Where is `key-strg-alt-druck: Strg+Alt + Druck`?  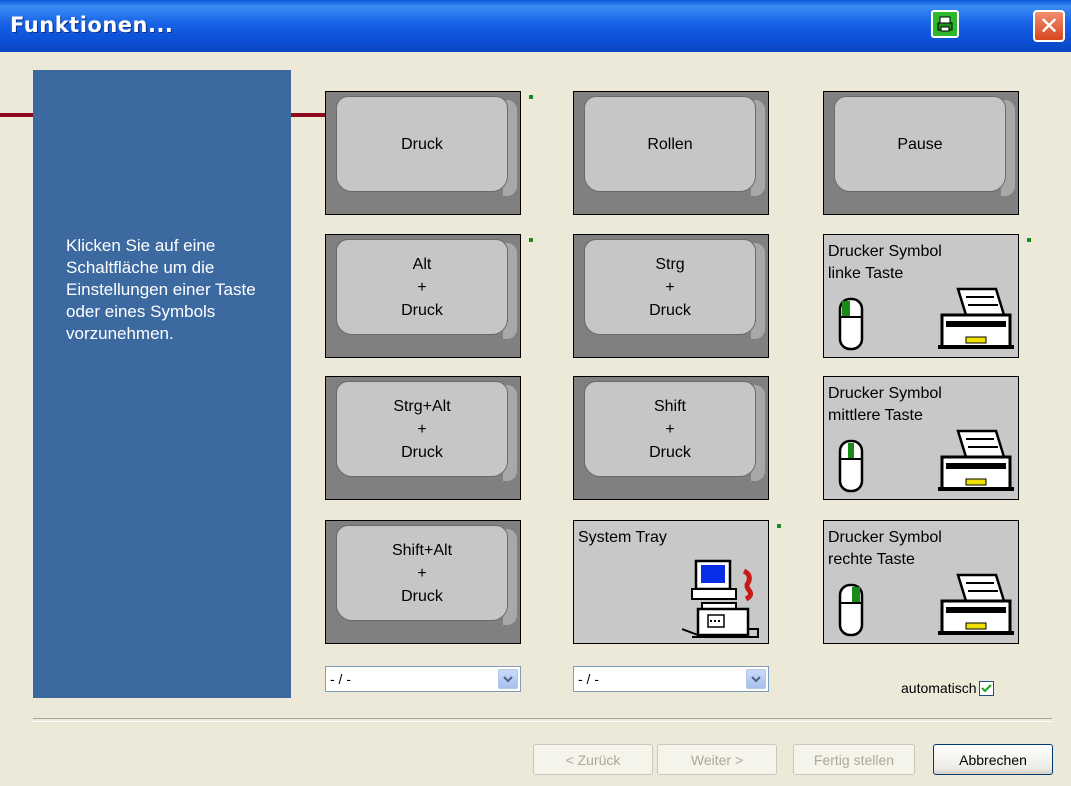 key-strg-alt-druck: Strg+Alt + Druck is located at coordinates (423, 438).